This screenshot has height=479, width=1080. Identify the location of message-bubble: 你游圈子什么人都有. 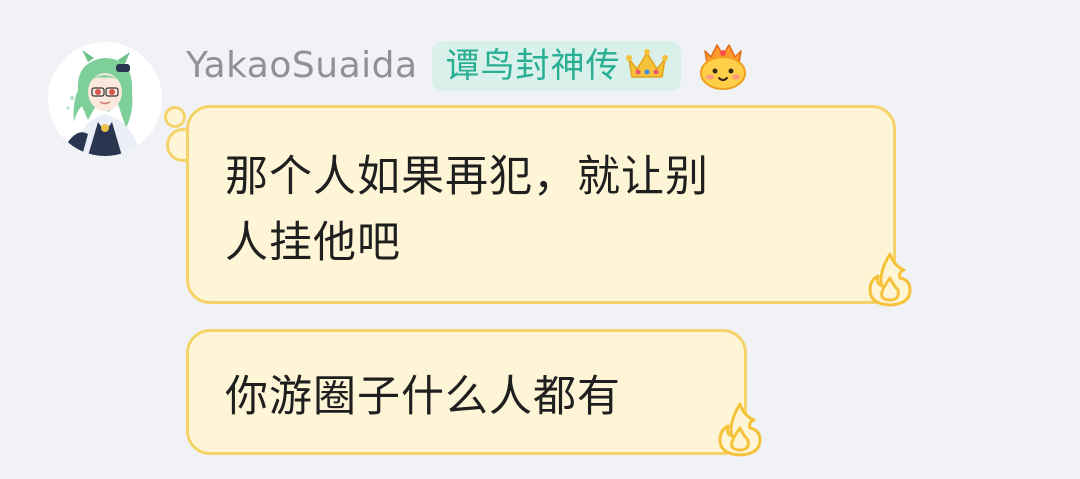
(466, 392).